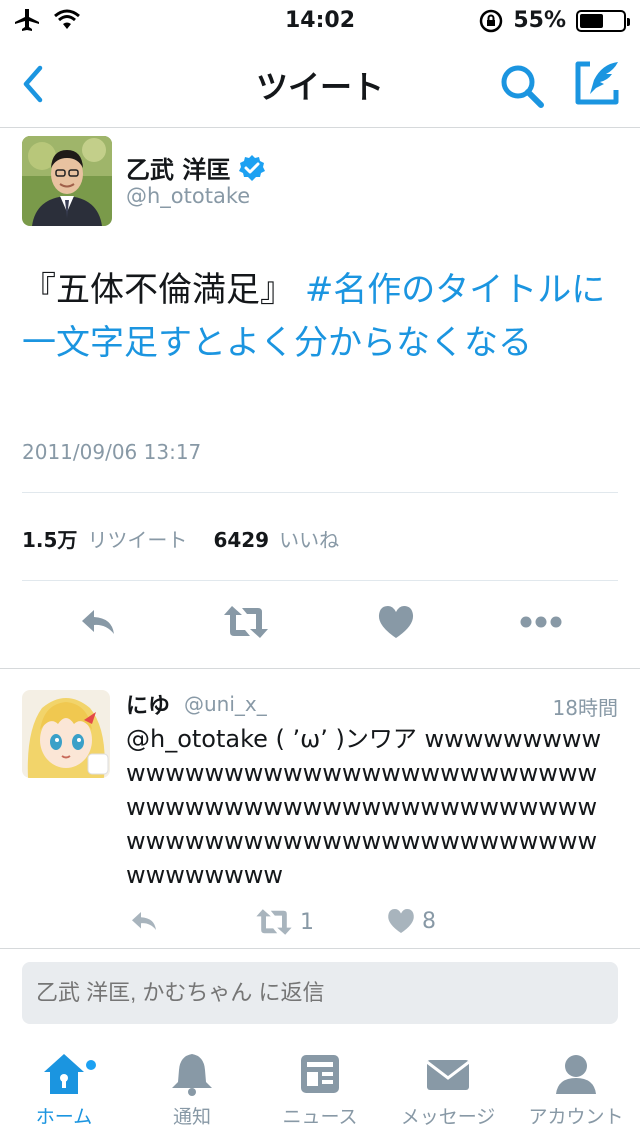 This screenshot has height=1136, width=640. I want to click on tweet-text: 『五体不倫満足』 #名作のタイトルに一文字足すとよく分からなくなる, so click(320, 317).